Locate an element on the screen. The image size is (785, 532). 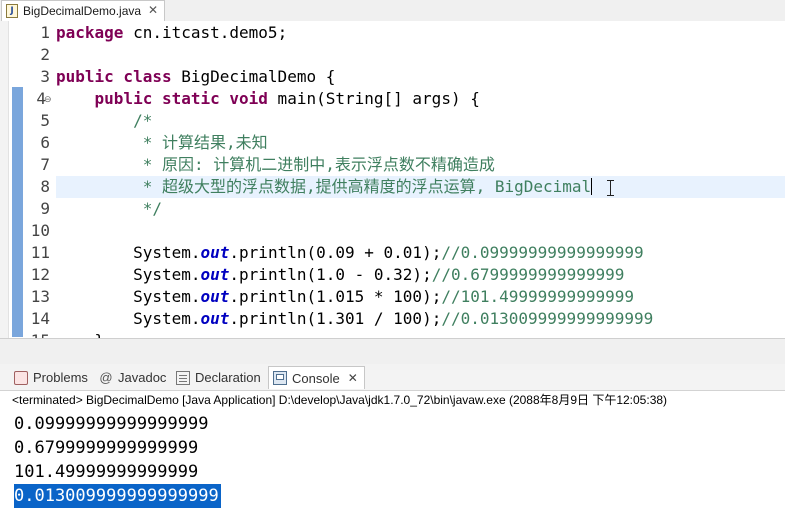
code-comment-line: * 计算结果,未知 is located at coordinates (162, 142).